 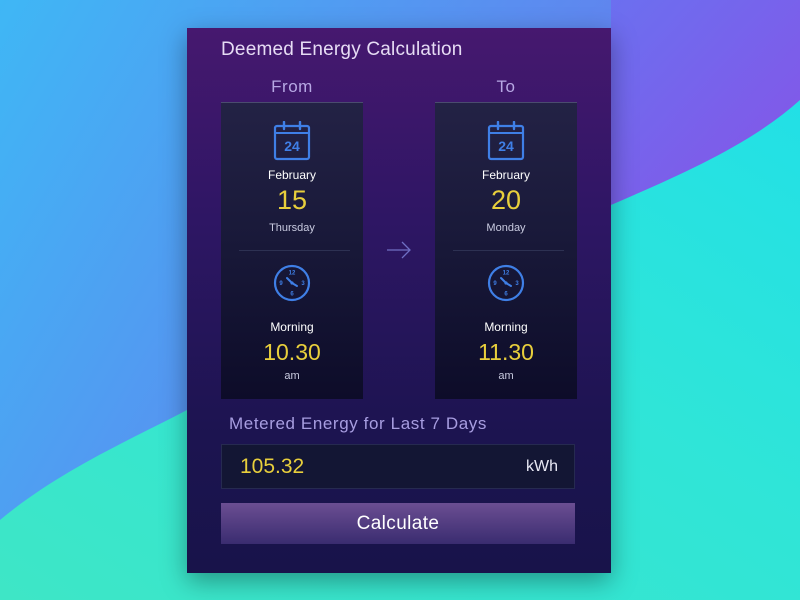 What do you see at coordinates (272, 467) in the screenshot?
I see `metered-energy-value: 105.32` at bounding box center [272, 467].